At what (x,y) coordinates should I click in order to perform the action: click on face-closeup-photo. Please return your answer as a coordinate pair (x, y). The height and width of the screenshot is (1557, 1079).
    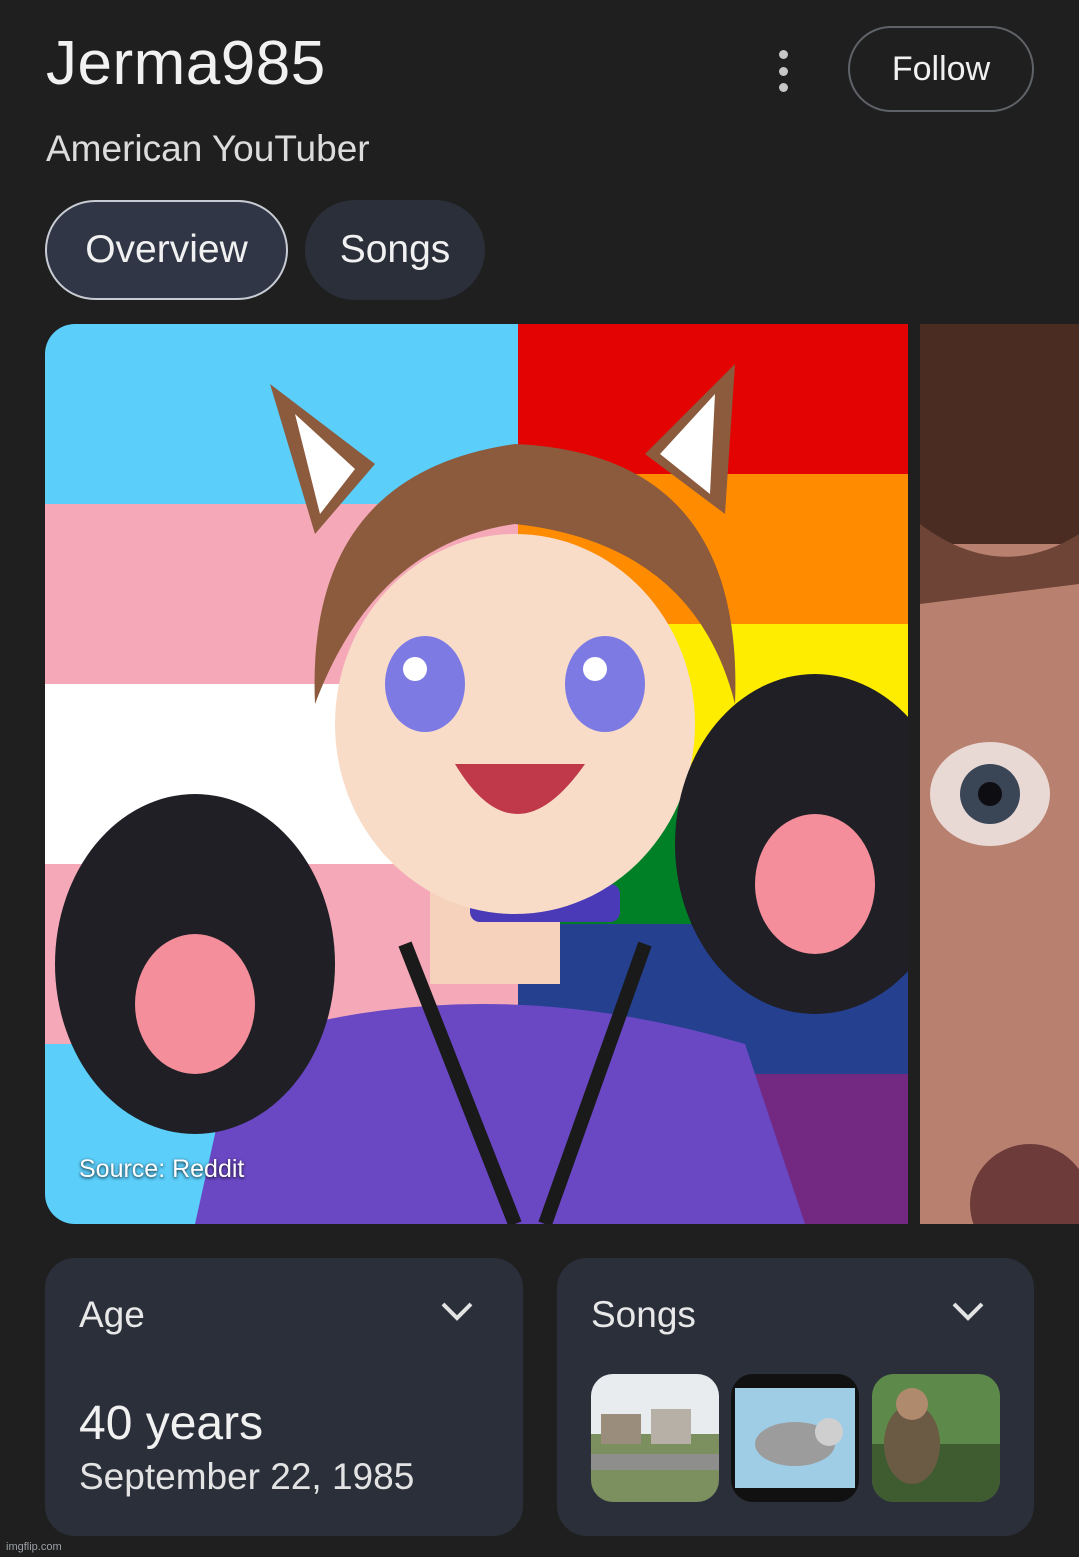
    Looking at the image, I should click on (999, 774).